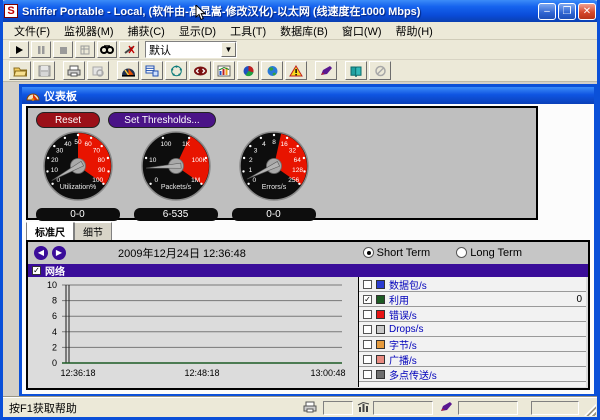 The width and height of the screenshot is (600, 420). What do you see at coordinates (380, 70) in the screenshot?
I see `expert-button` at bounding box center [380, 70].